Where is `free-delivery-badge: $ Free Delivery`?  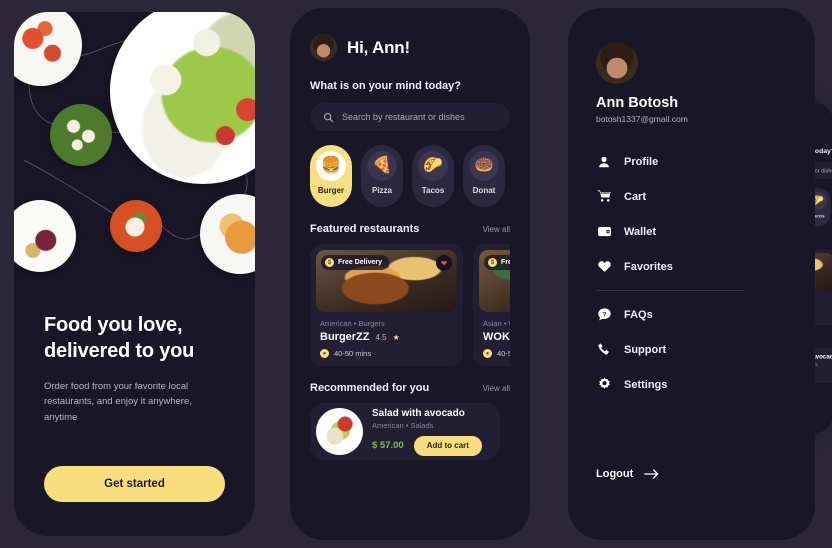 free-delivery-badge: $ Free Delivery is located at coordinates (497, 262).